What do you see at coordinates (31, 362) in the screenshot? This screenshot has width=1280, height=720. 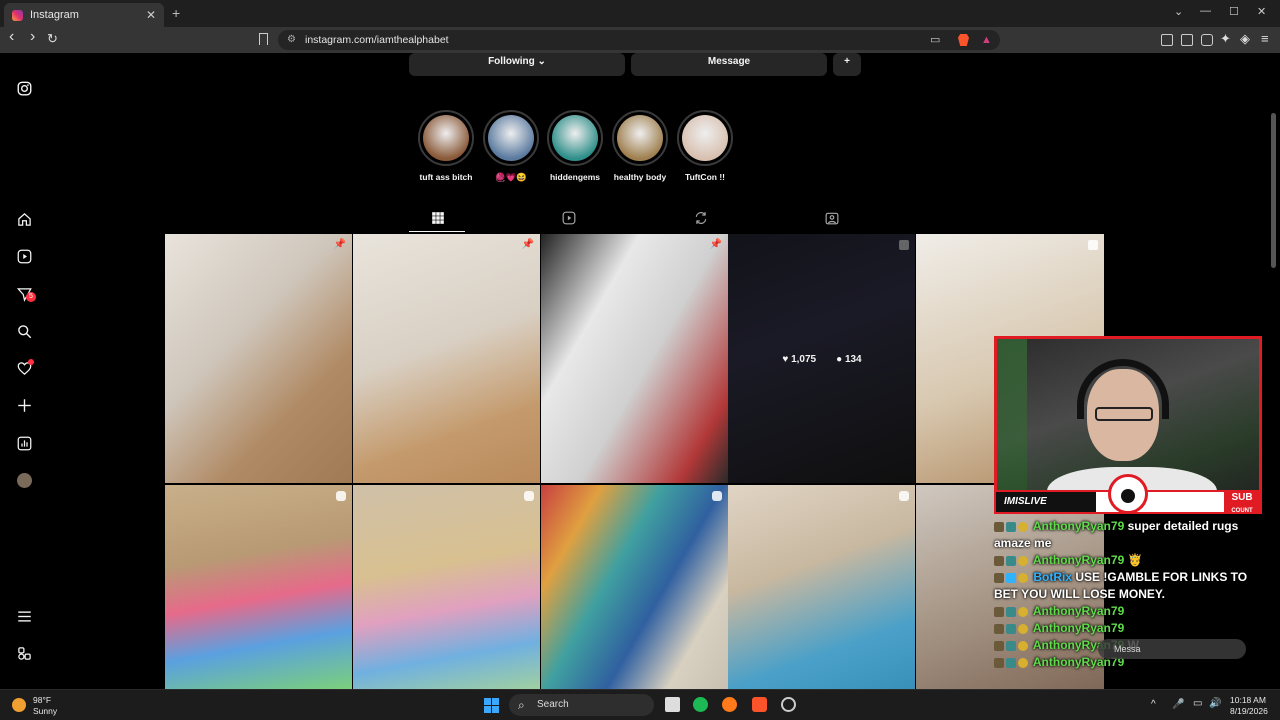 I see `notification-dot` at bounding box center [31, 362].